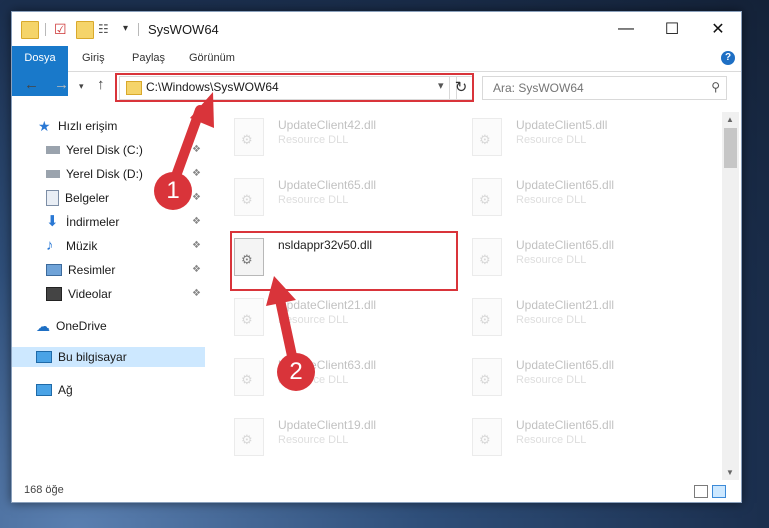  What do you see at coordinates (296, 372) in the screenshot?
I see `step-2-badge: 2` at bounding box center [296, 372].